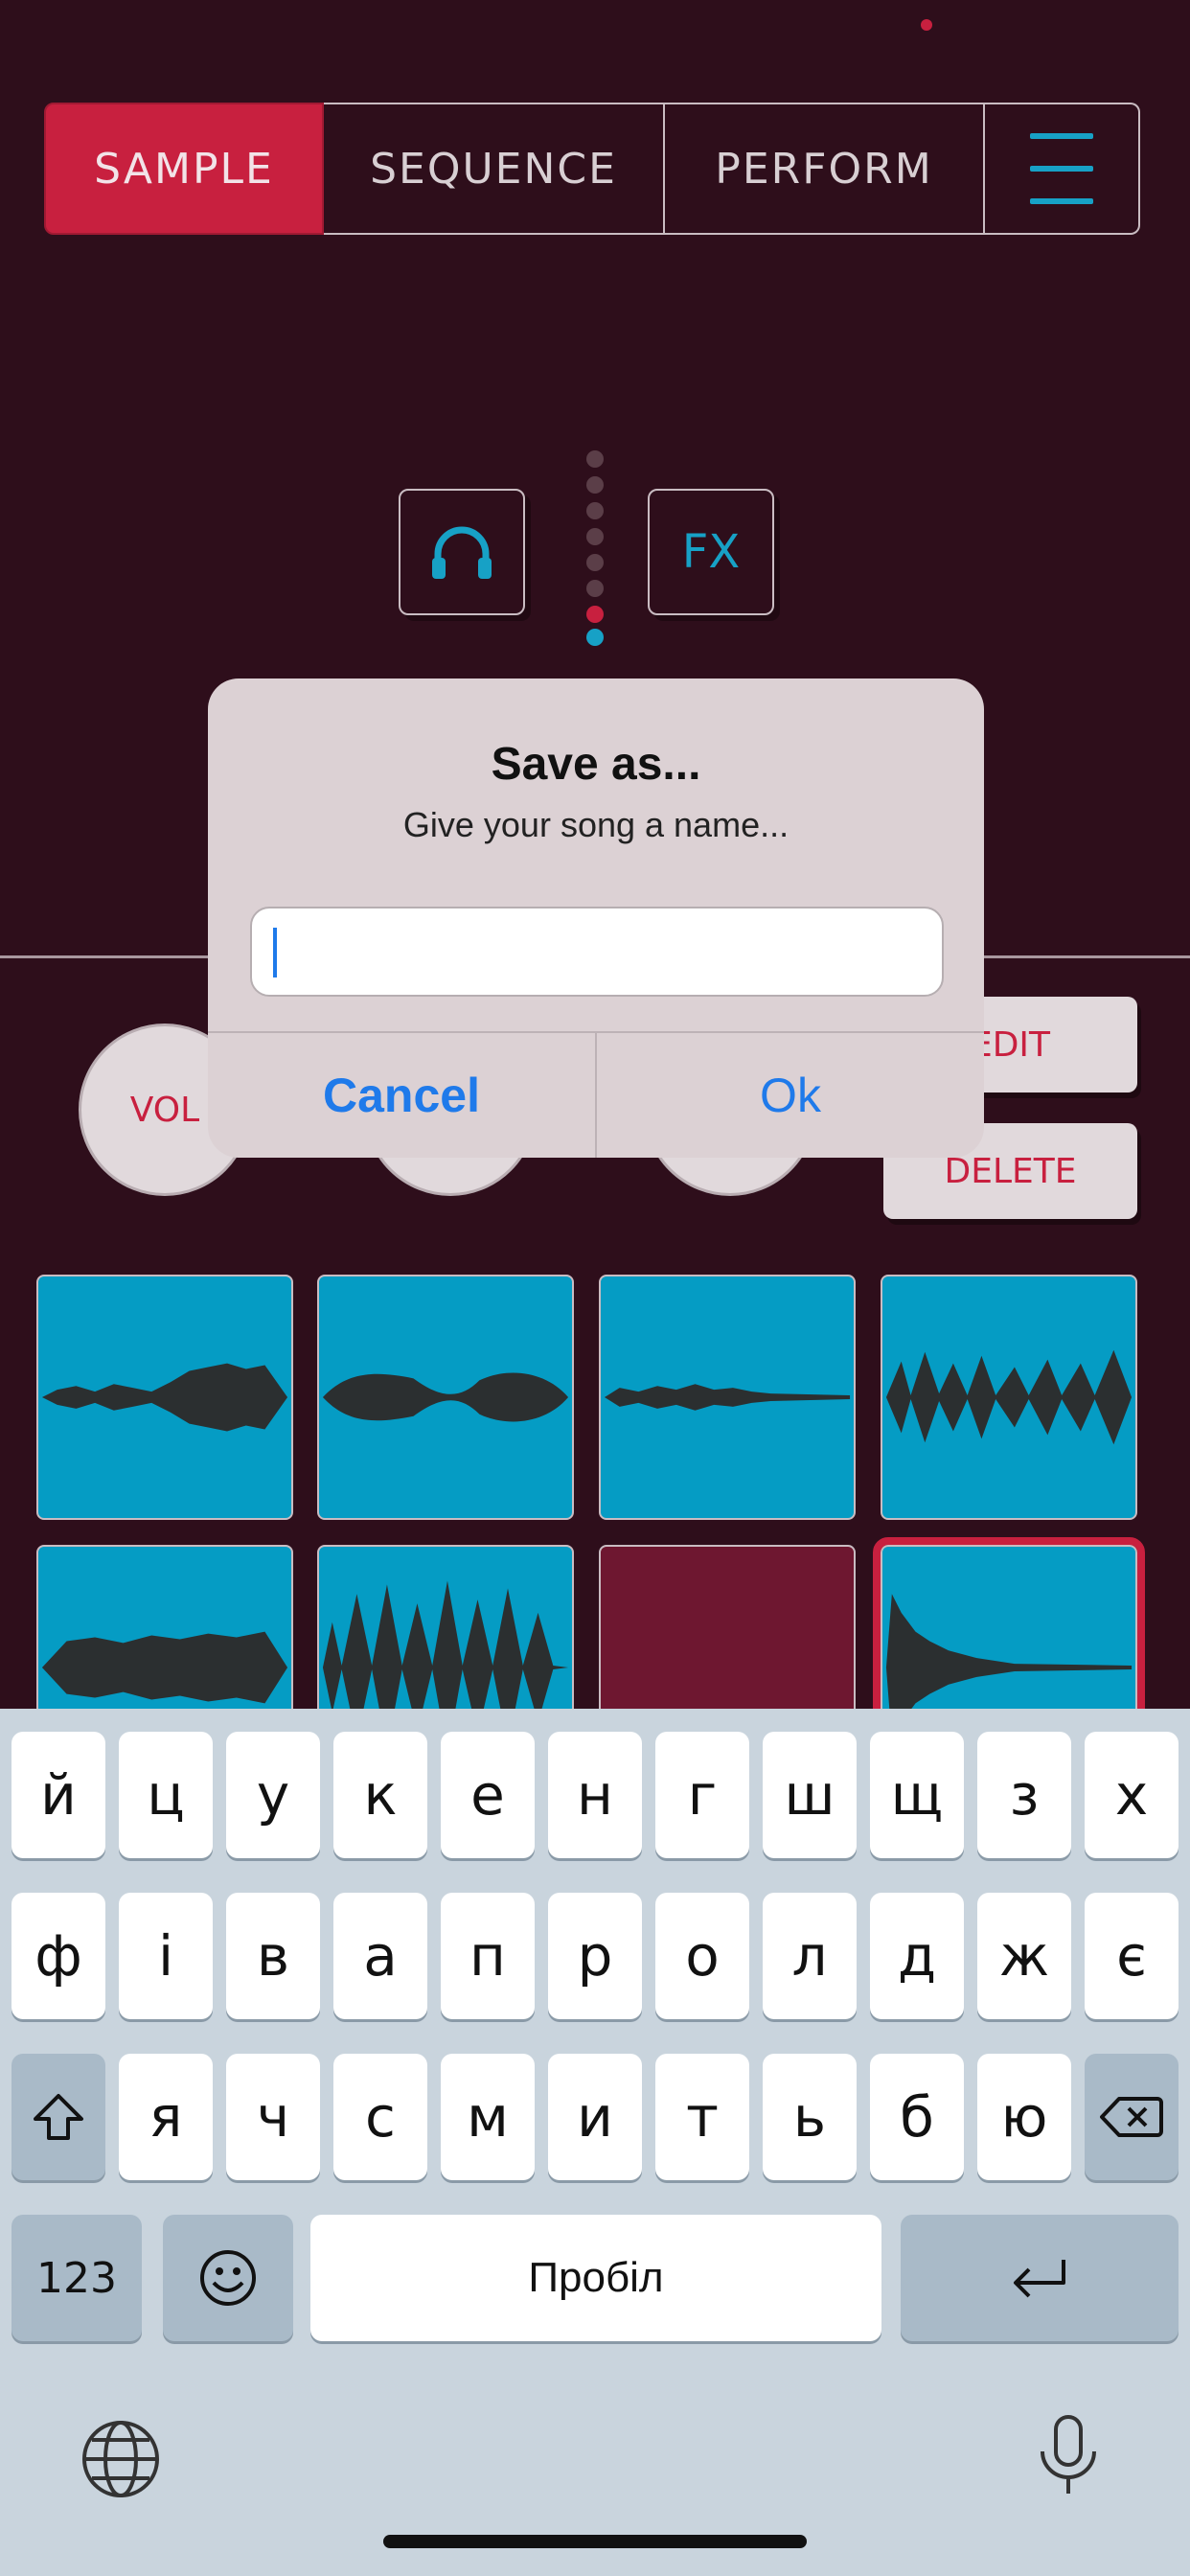 The image size is (1190, 2576). I want to click on level-meter-dot-red, so click(595, 614).